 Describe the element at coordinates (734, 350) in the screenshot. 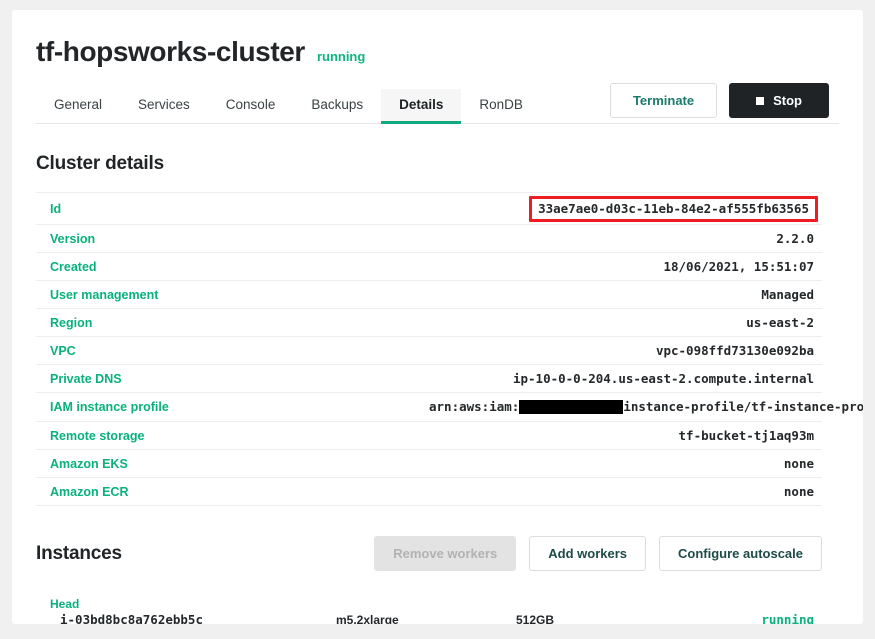

I see `detail-value-vpc: vpc-098ffd73130e092ba` at that location.